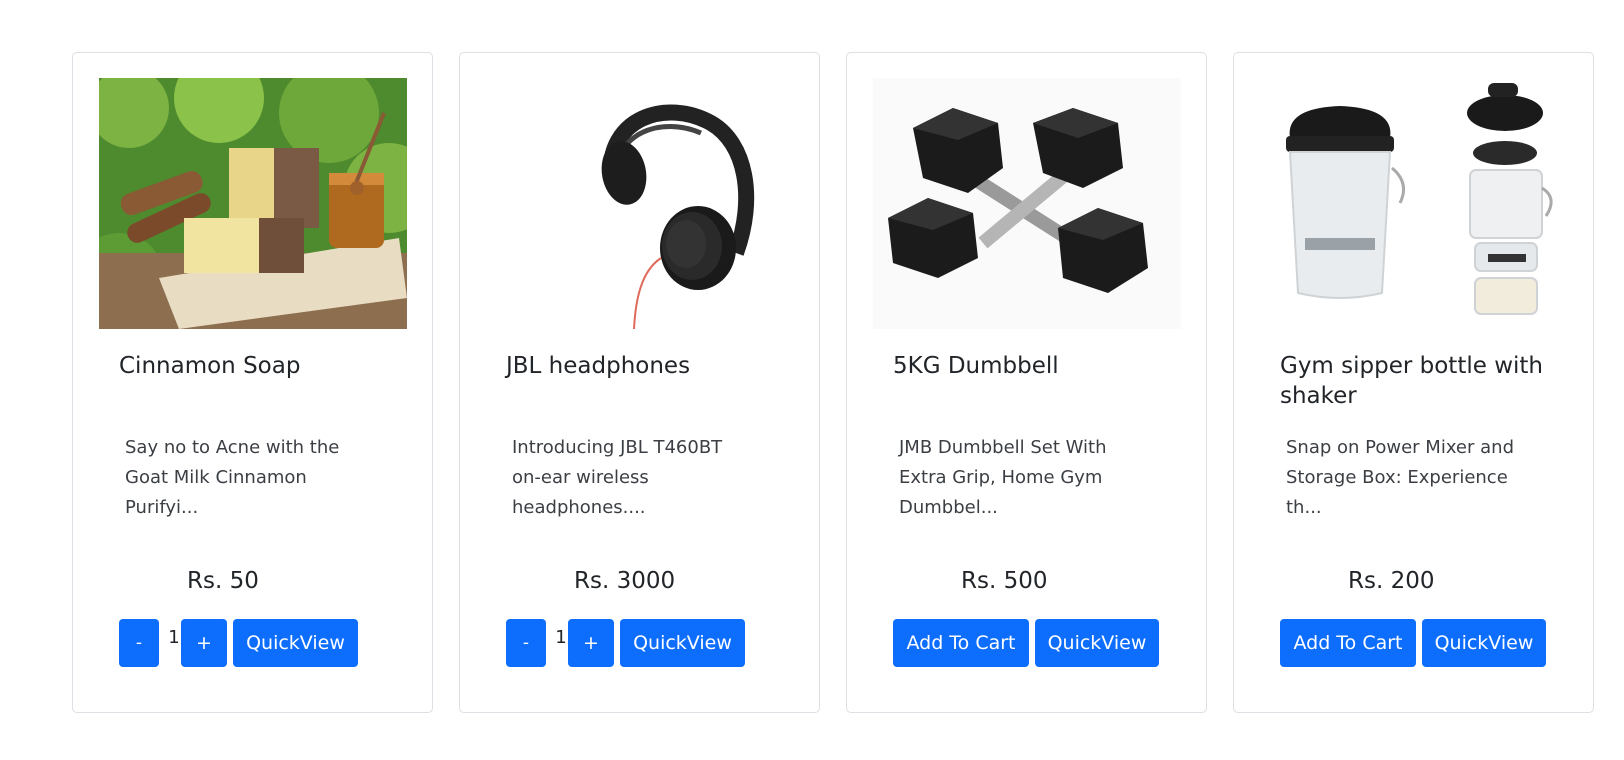  Describe the element at coordinates (223, 581) in the screenshot. I see `product-price: Rs. 50` at that location.